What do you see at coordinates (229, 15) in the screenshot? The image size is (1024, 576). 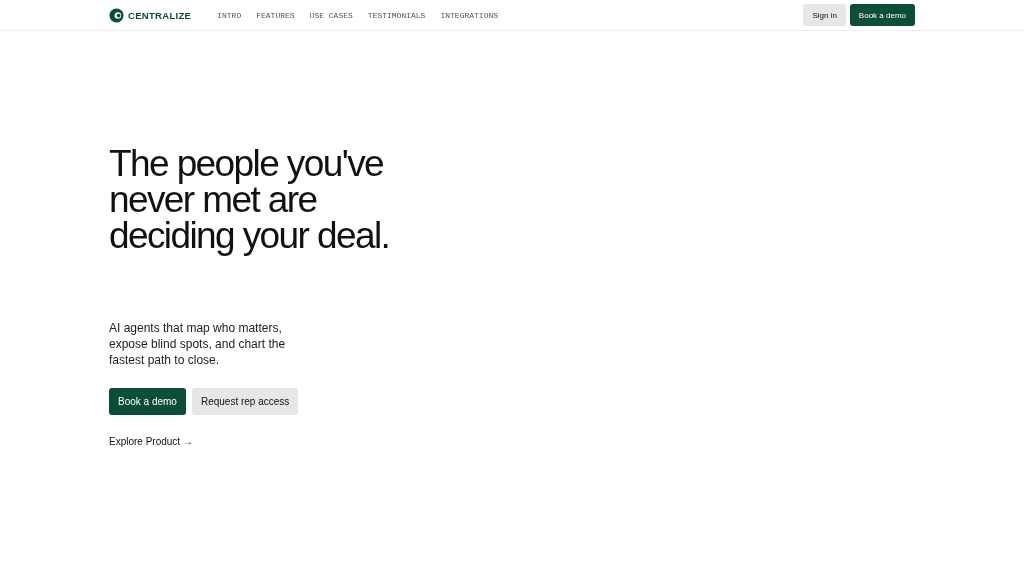 I see `nav-link: INTRO` at bounding box center [229, 15].